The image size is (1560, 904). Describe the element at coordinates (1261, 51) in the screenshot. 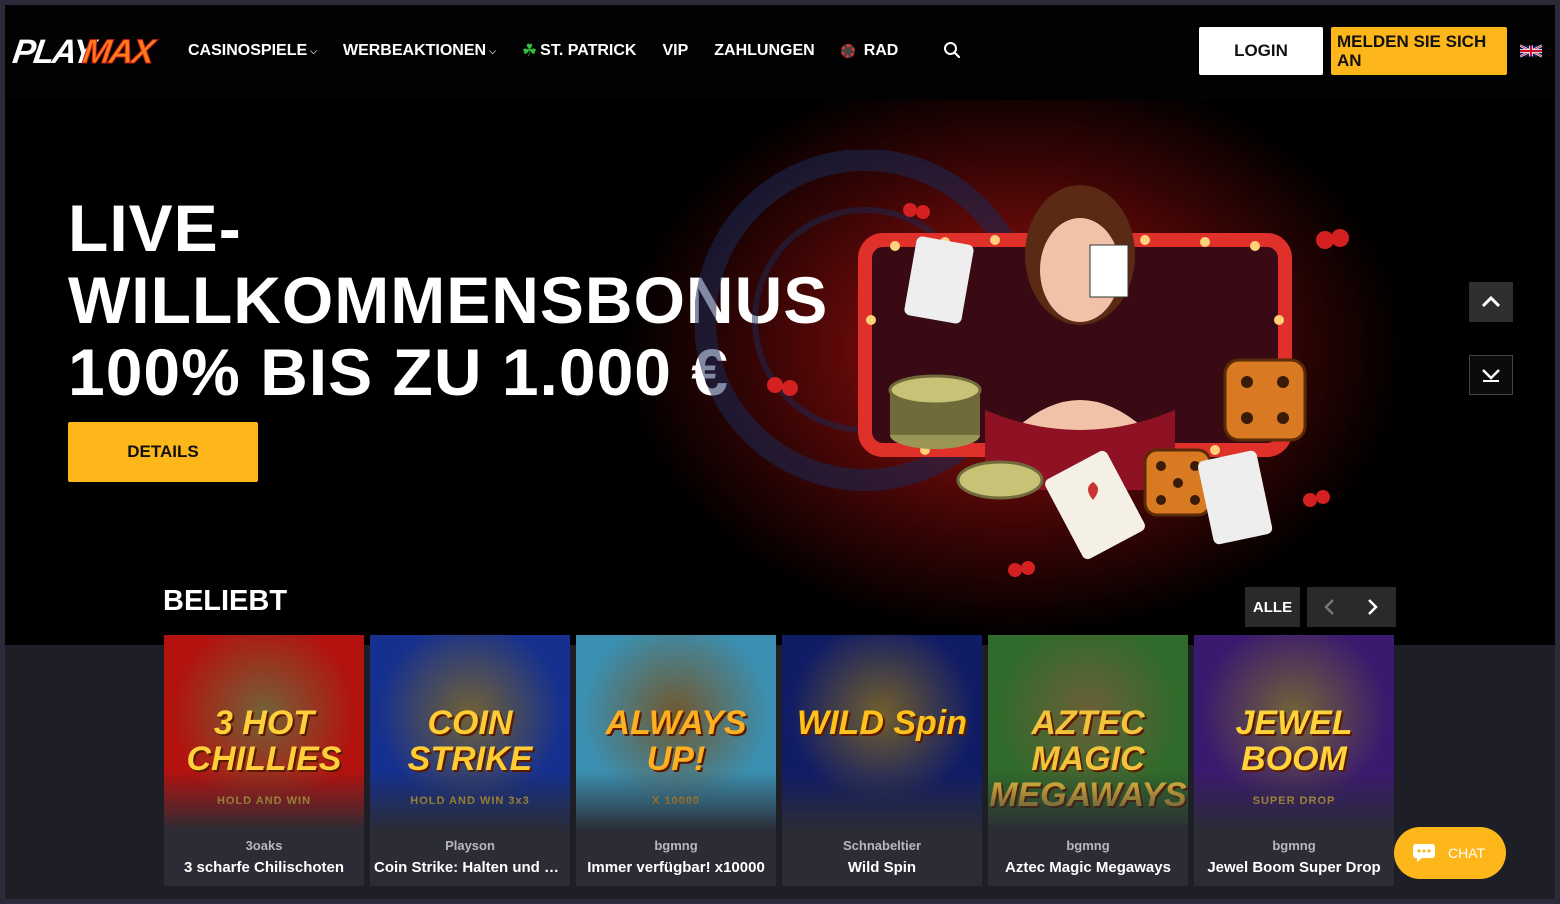

I see `login-button: LOGIN` at that location.